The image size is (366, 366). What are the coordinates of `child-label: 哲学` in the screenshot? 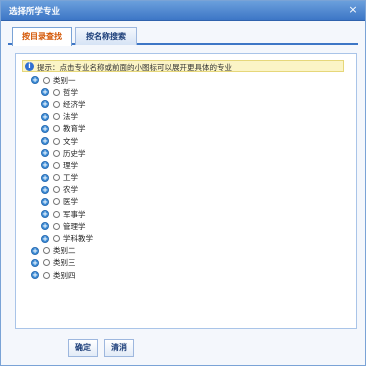 It's located at (70, 92).